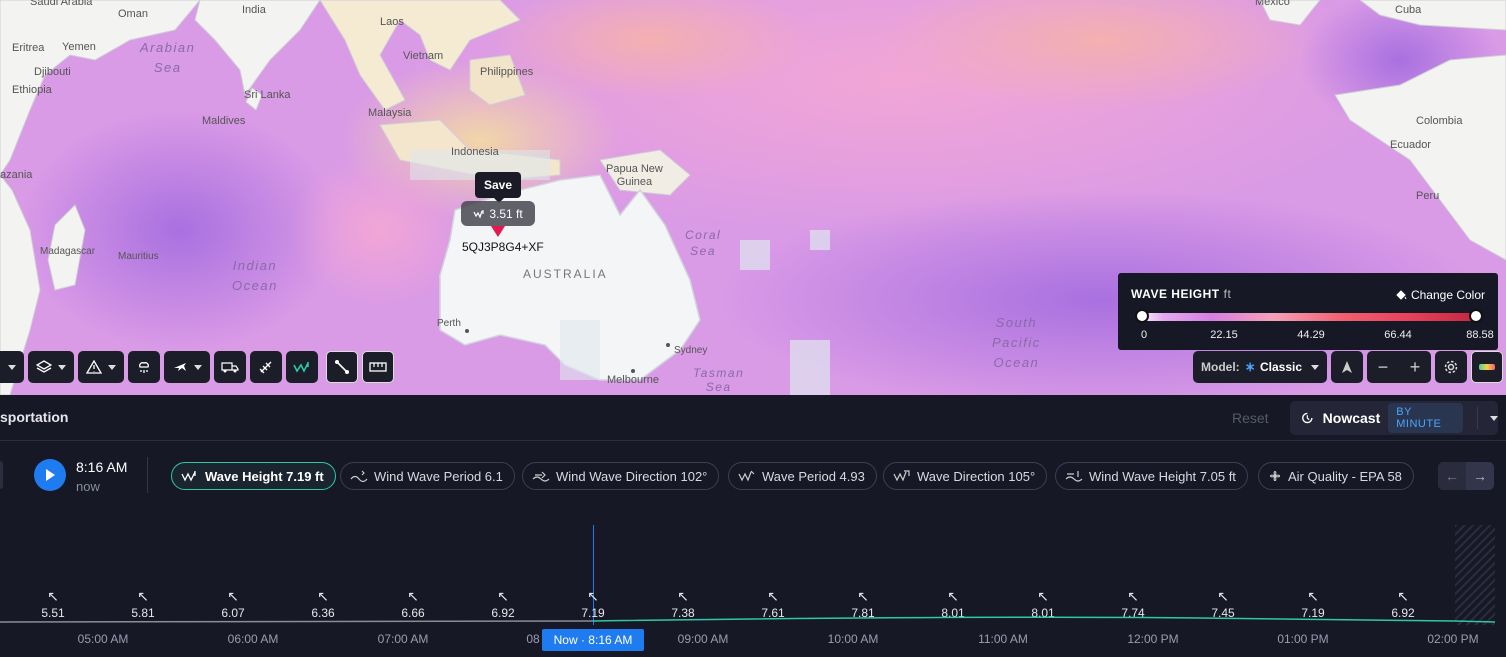 The width and height of the screenshot is (1506, 657). What do you see at coordinates (266, 367) in the screenshot?
I see `satellite-button` at bounding box center [266, 367].